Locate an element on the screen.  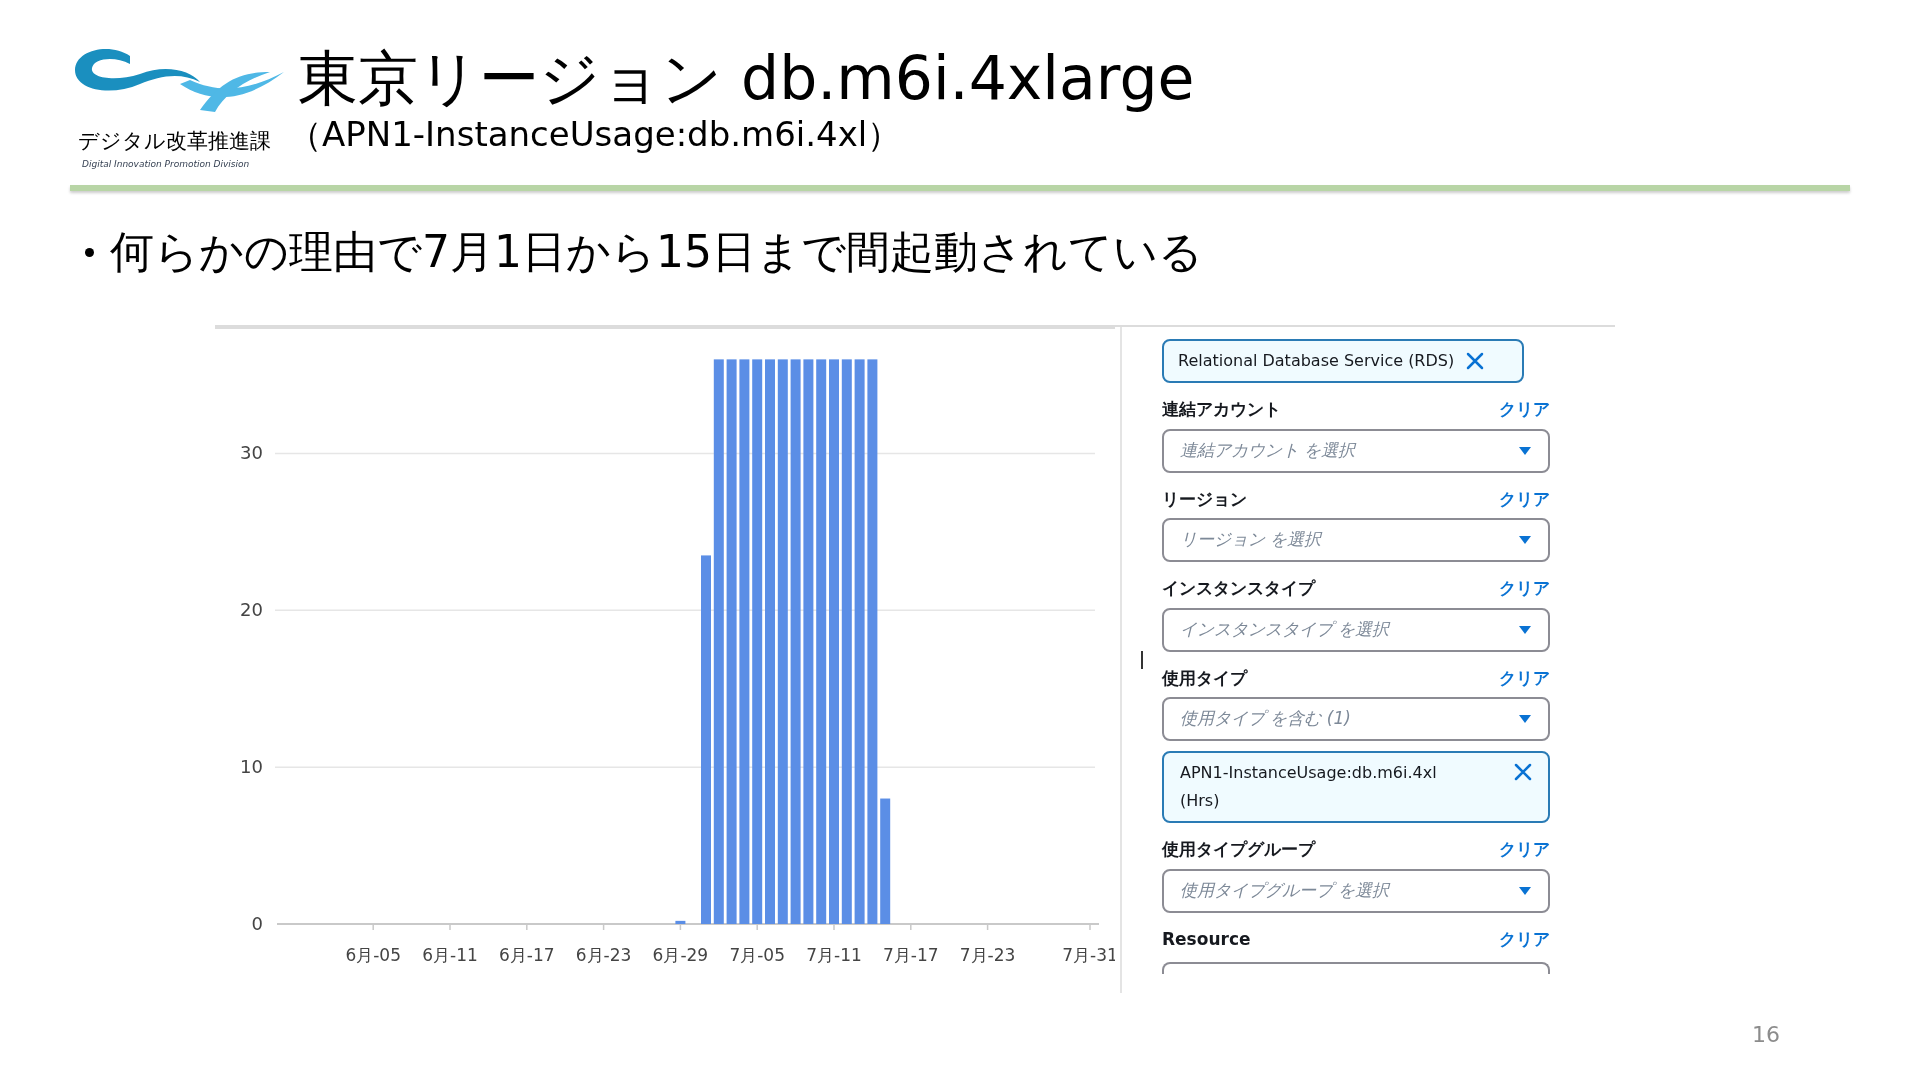
x-tick-label: 6月-11 is located at coordinates (450, 955).